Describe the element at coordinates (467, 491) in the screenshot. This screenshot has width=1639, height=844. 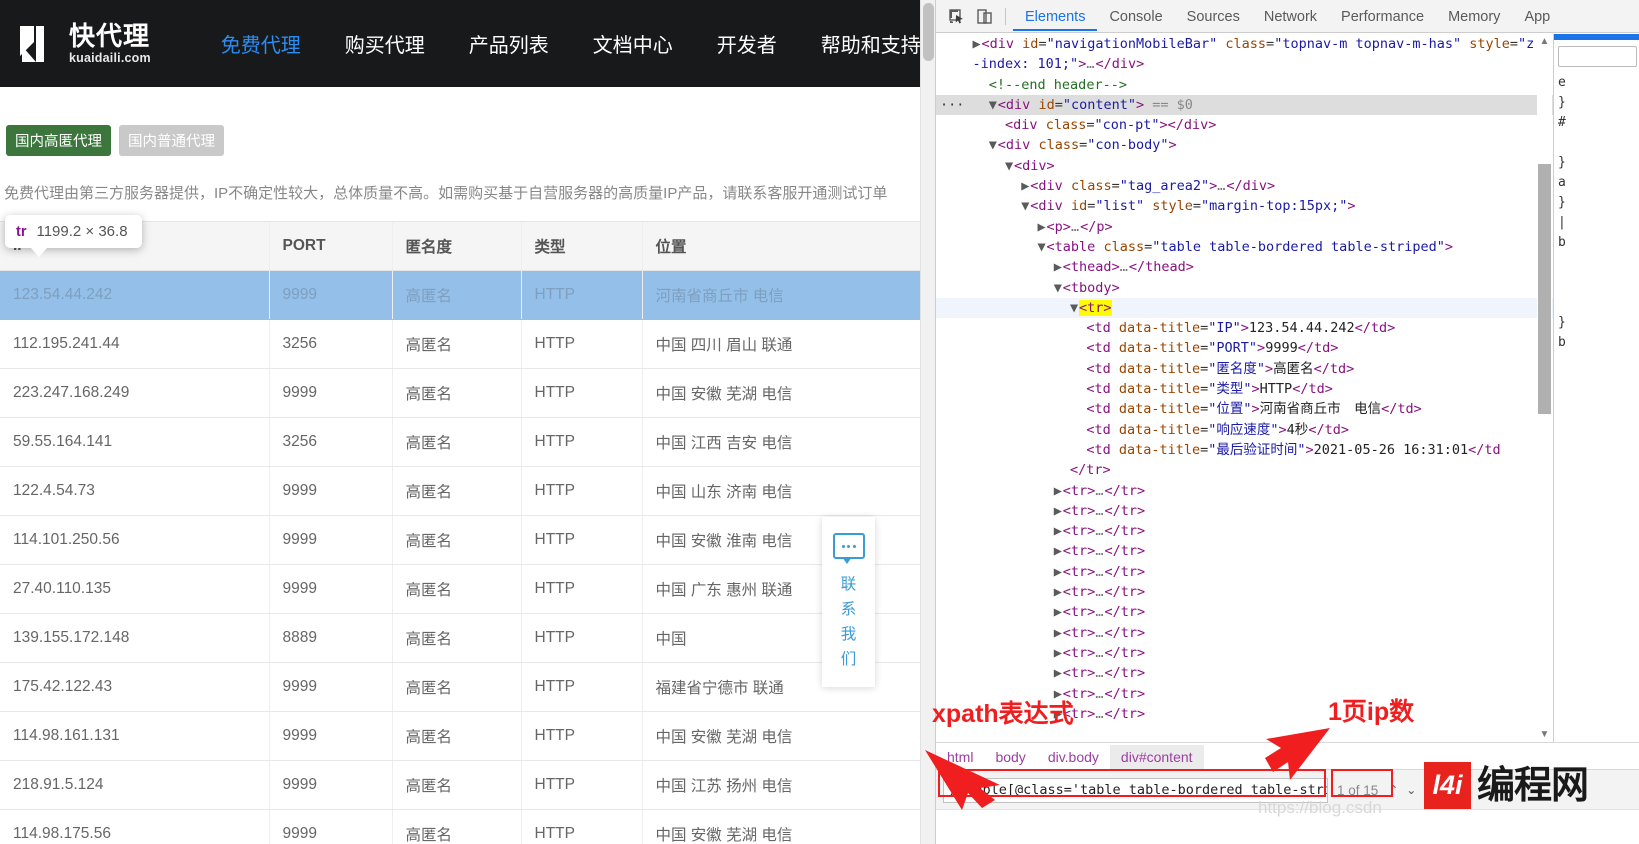
I see `table-row: 122.4.54.73 9999 高匿名 HTTP 中国 山东 济南 电信` at that location.